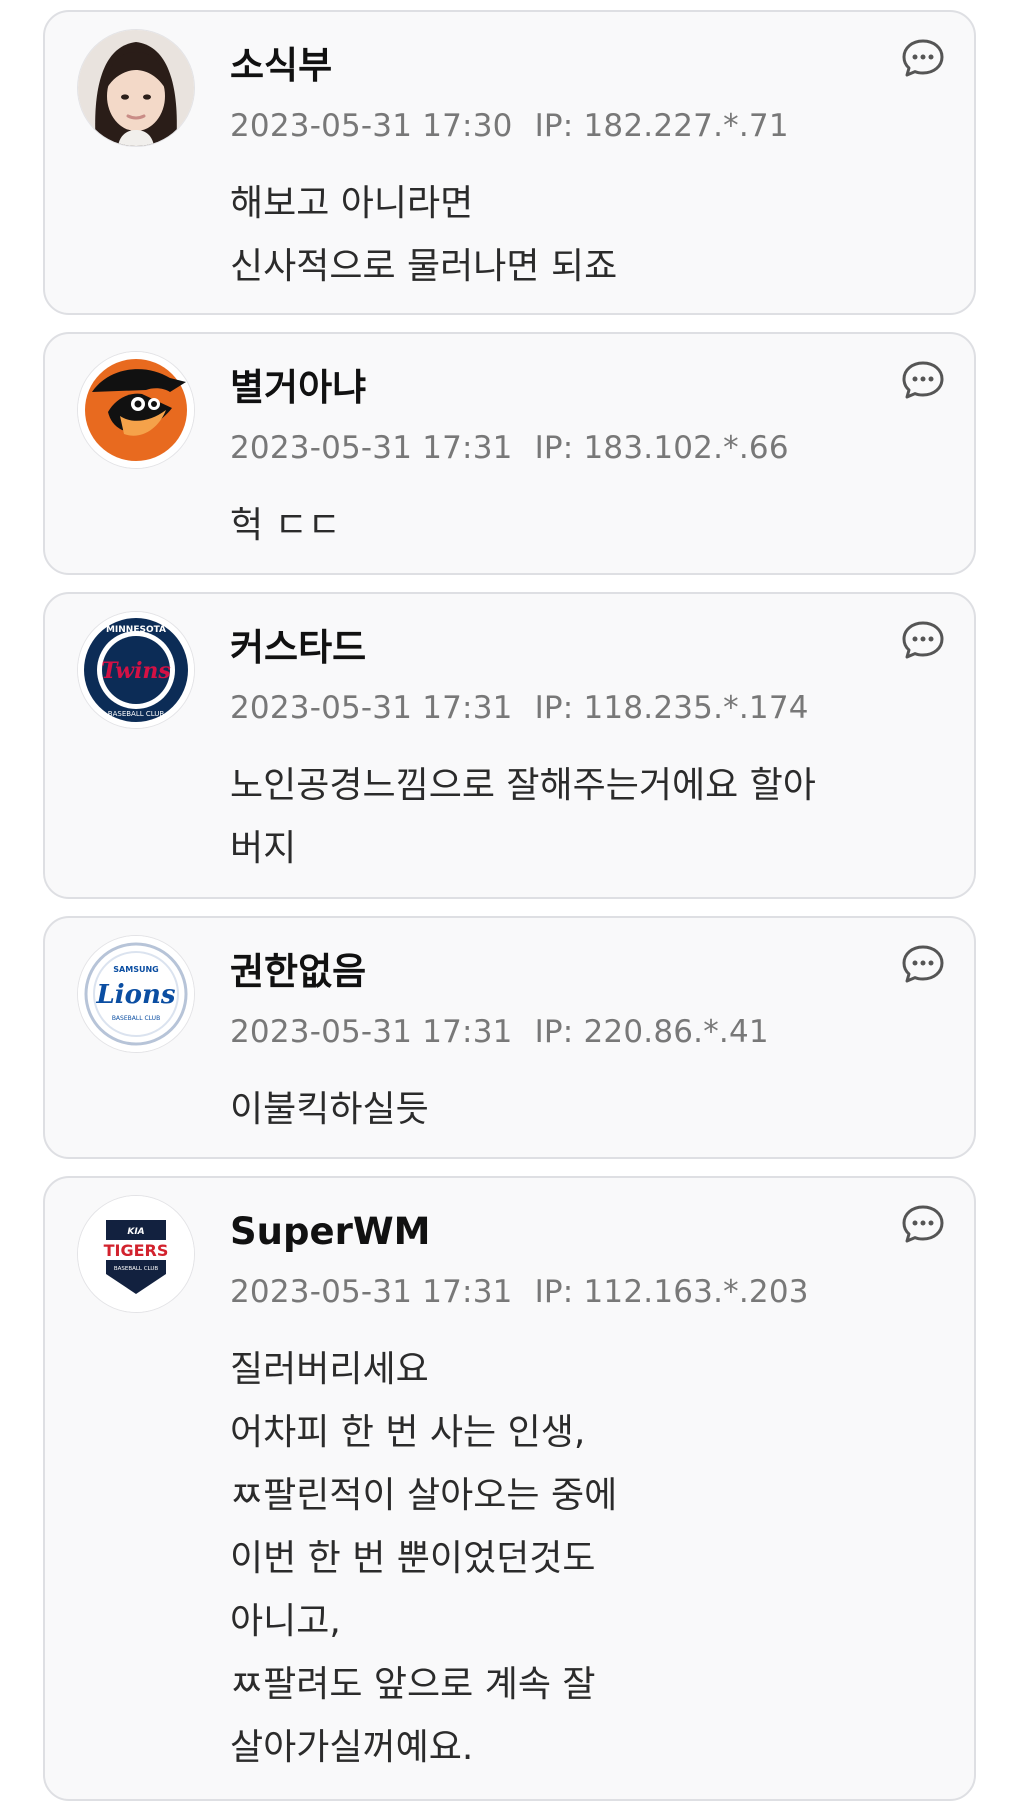  Describe the element at coordinates (587, 235) in the screenshot. I see `comment-body: 해보고 아니라면 신사적으로 물러나면 되죠` at that location.